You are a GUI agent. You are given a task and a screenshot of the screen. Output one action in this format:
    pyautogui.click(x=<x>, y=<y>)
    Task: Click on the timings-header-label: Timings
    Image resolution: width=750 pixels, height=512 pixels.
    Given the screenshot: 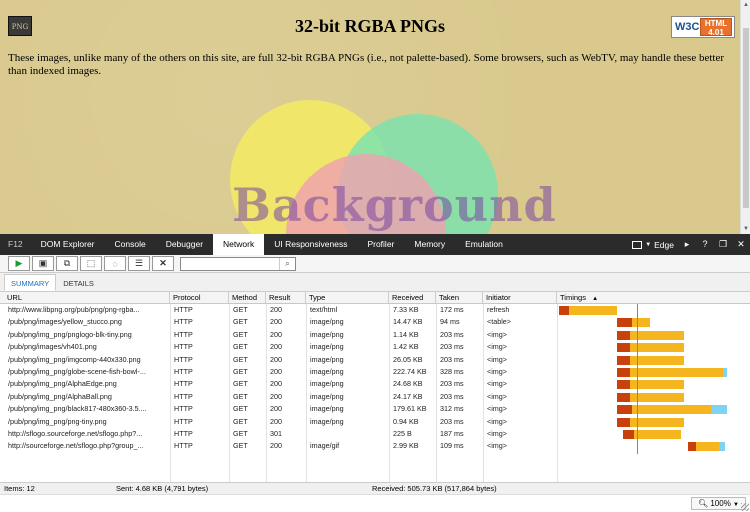 What is the action you would take?
    pyautogui.click(x=573, y=297)
    